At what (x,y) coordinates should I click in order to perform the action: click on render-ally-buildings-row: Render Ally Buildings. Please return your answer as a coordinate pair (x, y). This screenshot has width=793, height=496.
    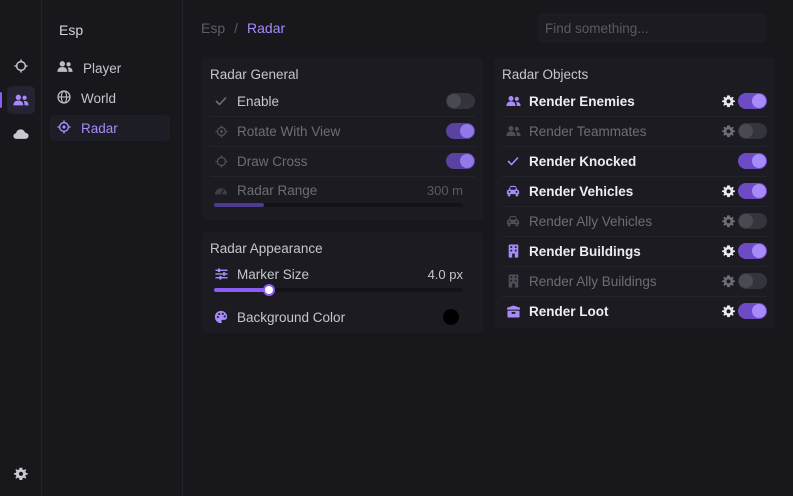
    Looking at the image, I should click on (634, 281).